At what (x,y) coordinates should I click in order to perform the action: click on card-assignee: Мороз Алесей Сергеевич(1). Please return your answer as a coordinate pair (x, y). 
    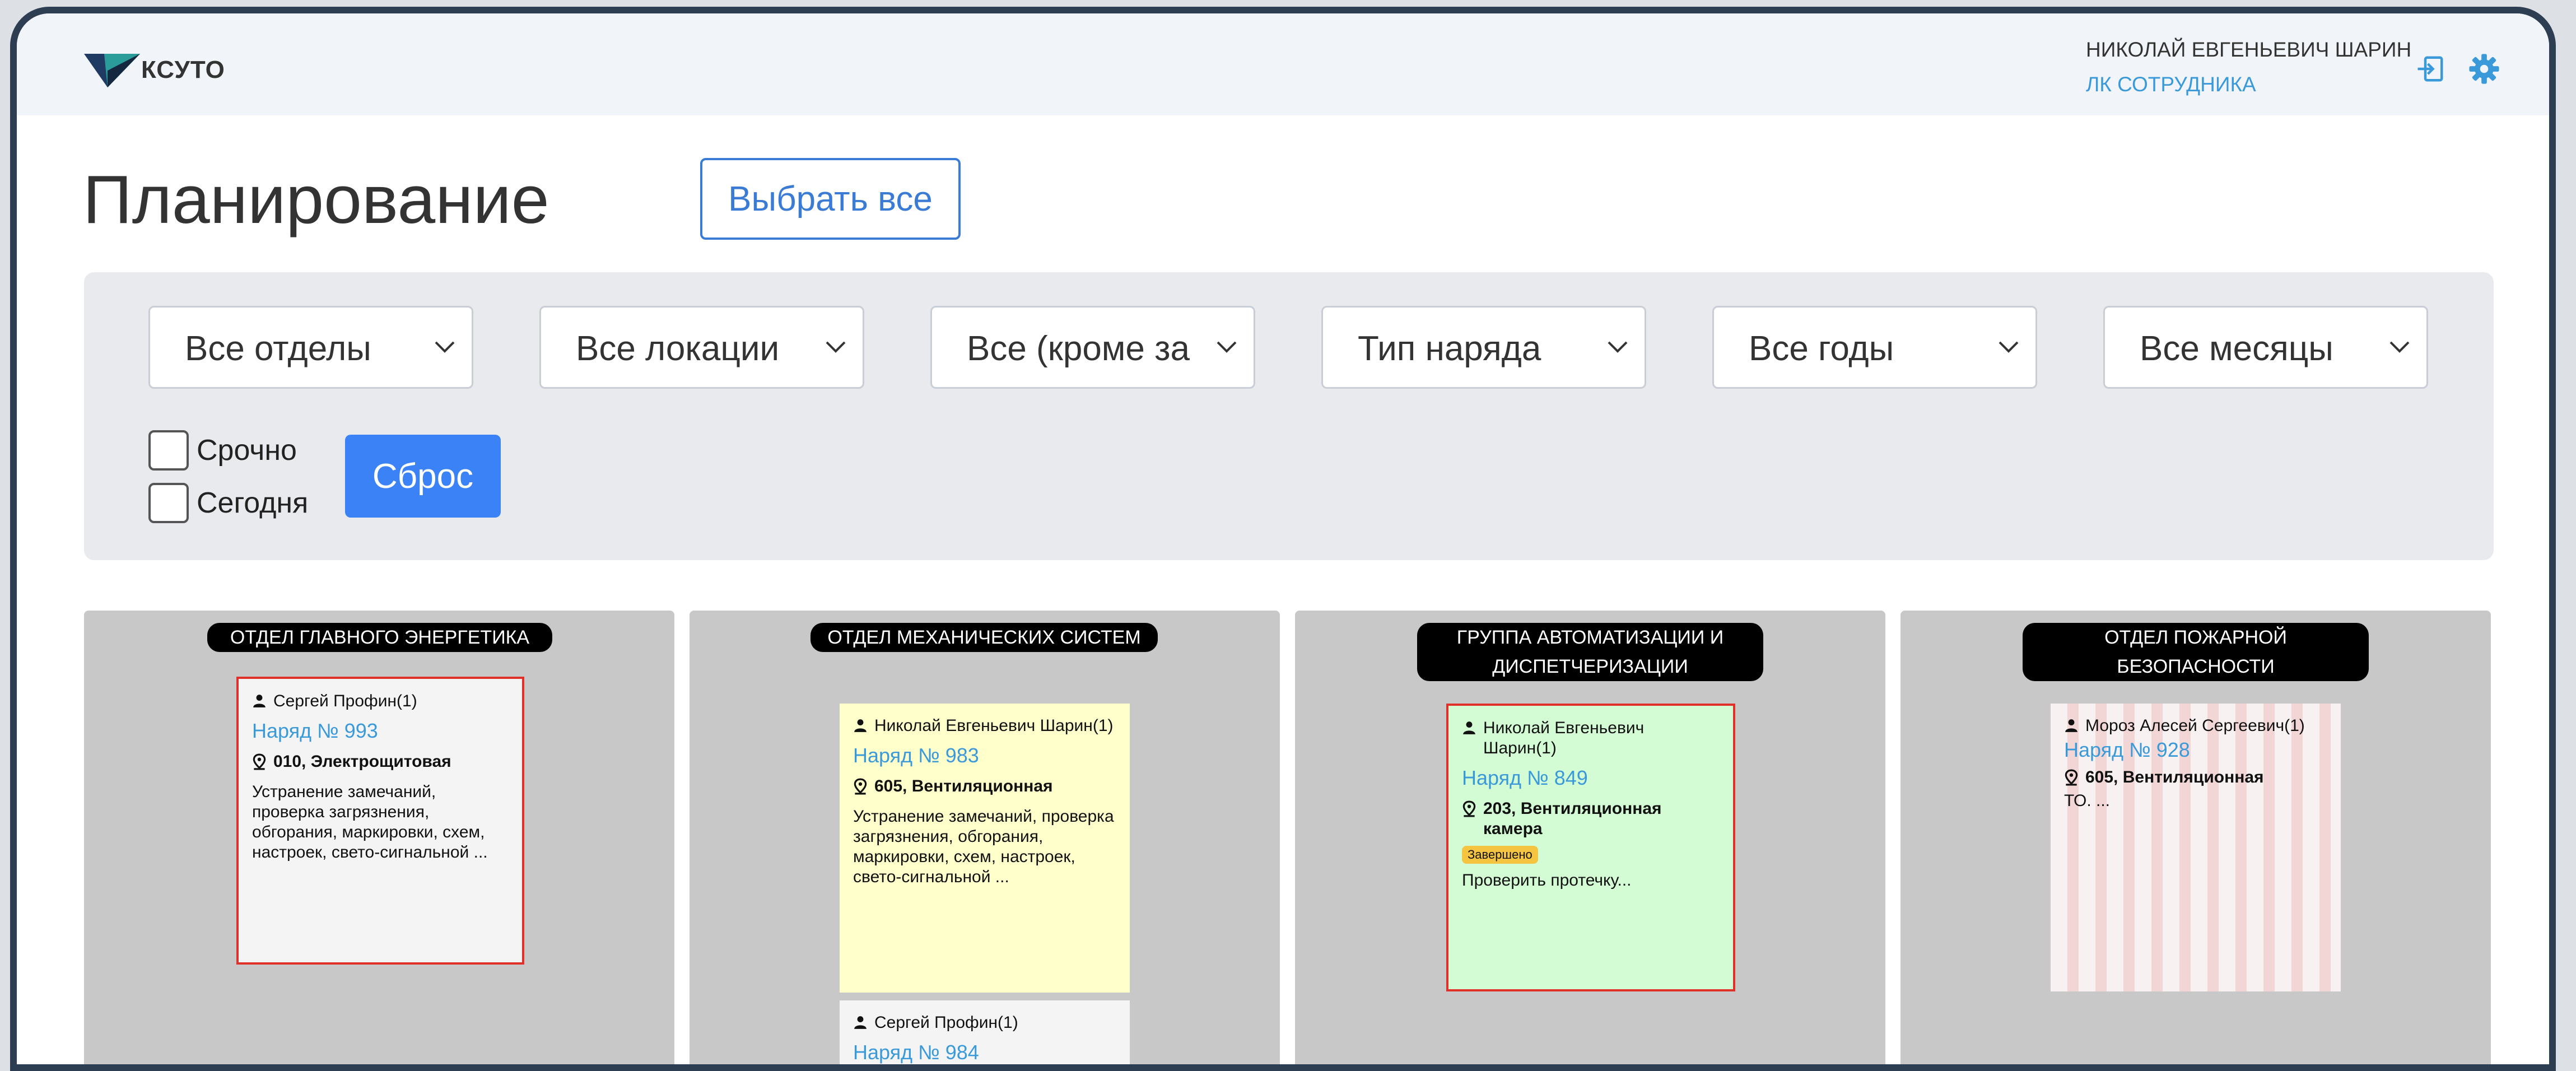
    Looking at the image, I should click on (2195, 726).